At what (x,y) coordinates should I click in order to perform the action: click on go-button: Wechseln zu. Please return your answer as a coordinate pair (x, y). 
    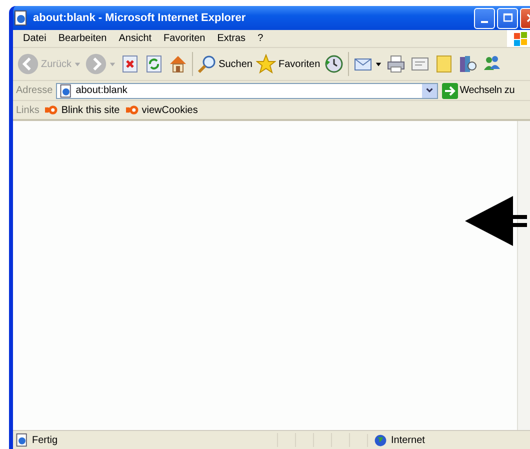
    Looking at the image, I should click on (478, 90).